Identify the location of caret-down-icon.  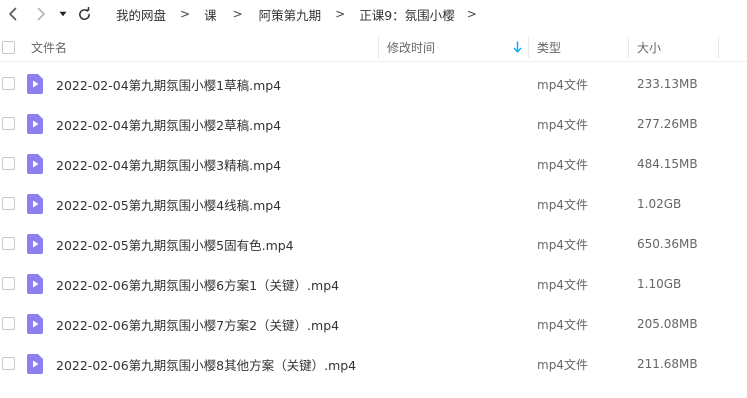
(63, 14).